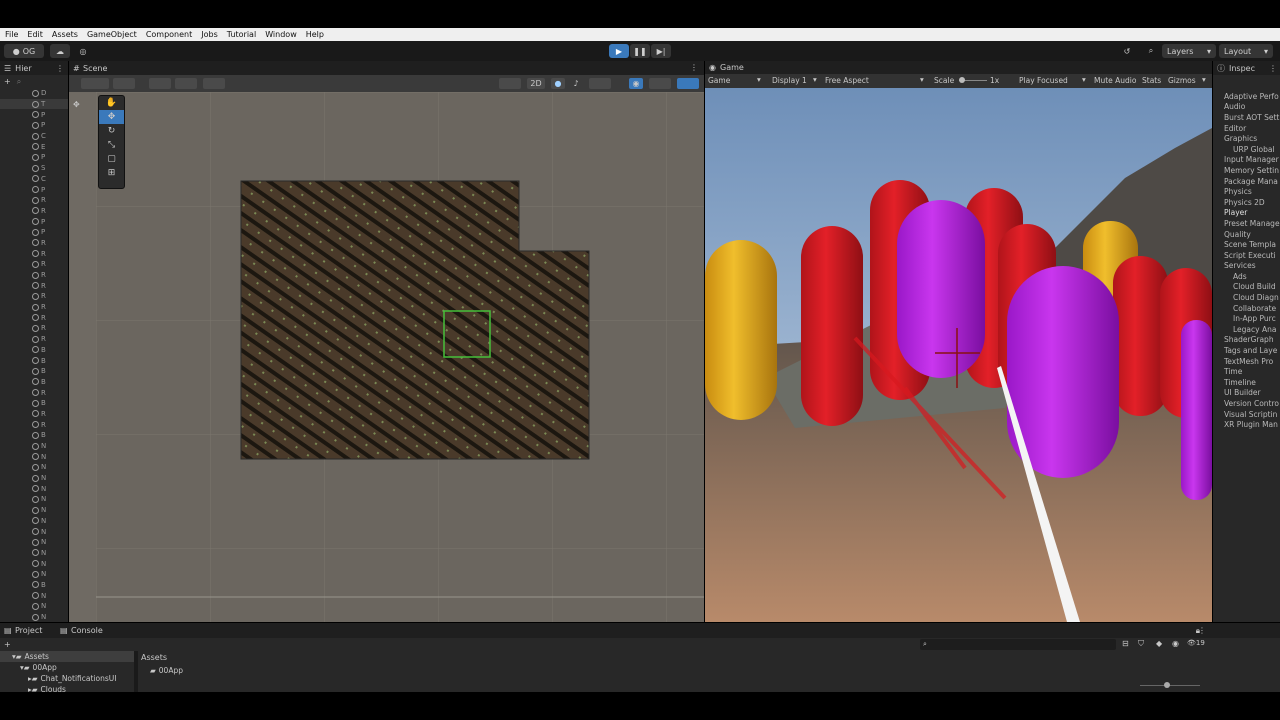  Describe the element at coordinates (1246, 149) in the screenshot. I see `settings-item: URP Global` at that location.